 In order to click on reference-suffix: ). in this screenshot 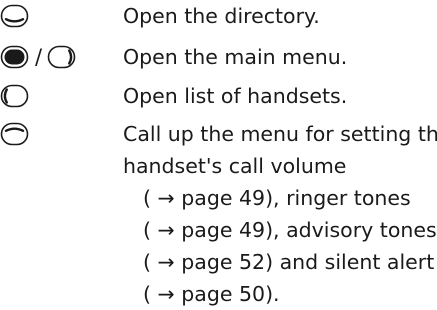, I will do `click(272, 294)`.